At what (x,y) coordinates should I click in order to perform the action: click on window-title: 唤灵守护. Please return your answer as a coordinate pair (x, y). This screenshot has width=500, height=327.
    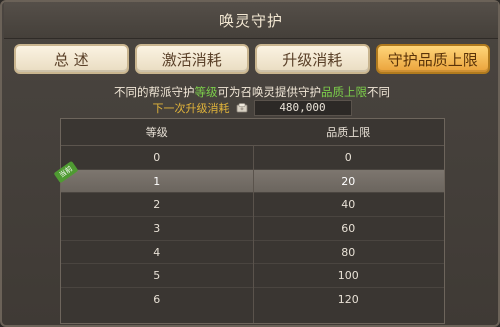
    Looking at the image, I should click on (250, 20).